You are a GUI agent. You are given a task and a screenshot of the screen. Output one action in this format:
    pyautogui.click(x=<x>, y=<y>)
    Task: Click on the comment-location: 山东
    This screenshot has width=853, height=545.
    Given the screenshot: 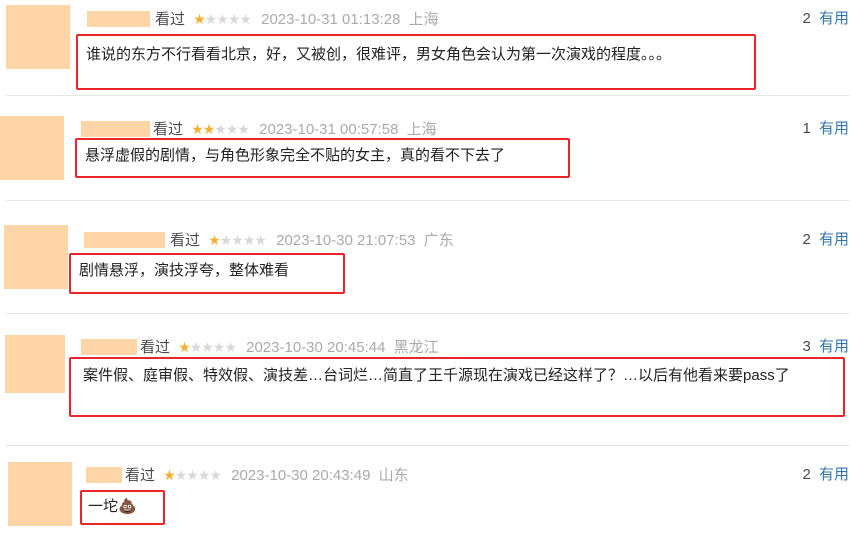 What is the action you would take?
    pyautogui.click(x=393, y=475)
    